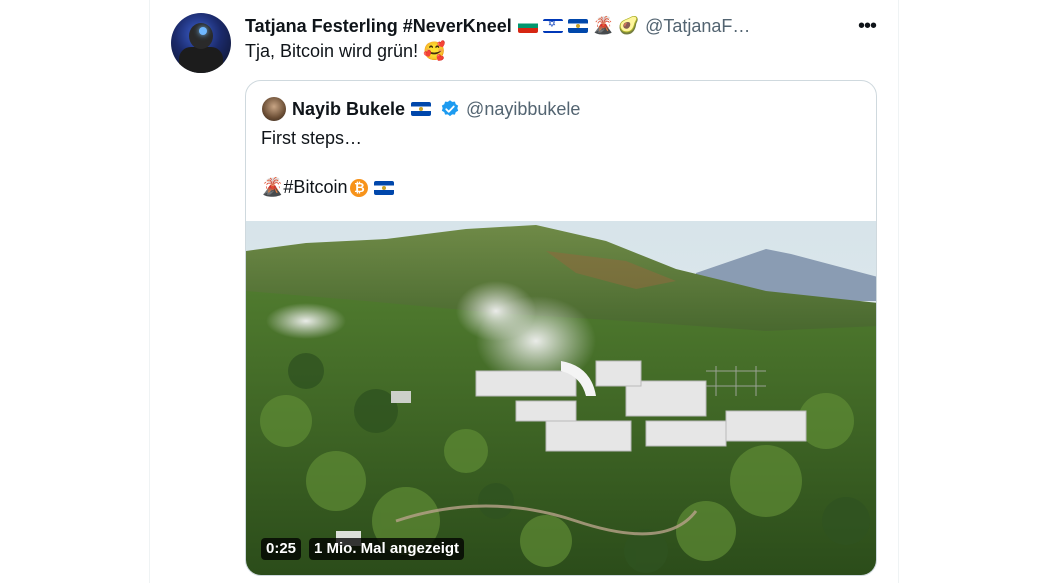 The width and height of the screenshot is (1050, 583). I want to click on quoted-tweet-line-2: 🌋 #Bitcoin ₿, so click(329, 187).